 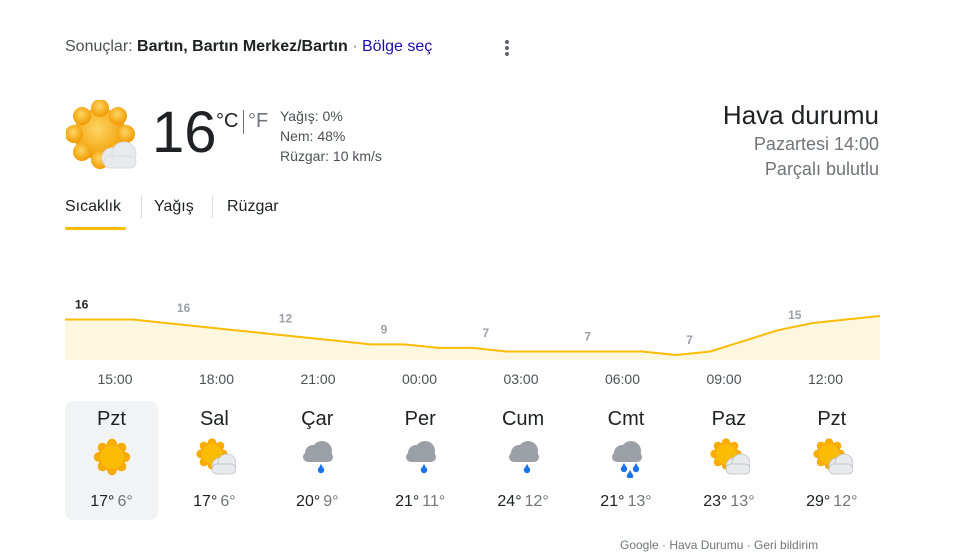 What do you see at coordinates (825, 379) in the screenshot?
I see `hour-tick-label: 12:00` at bounding box center [825, 379].